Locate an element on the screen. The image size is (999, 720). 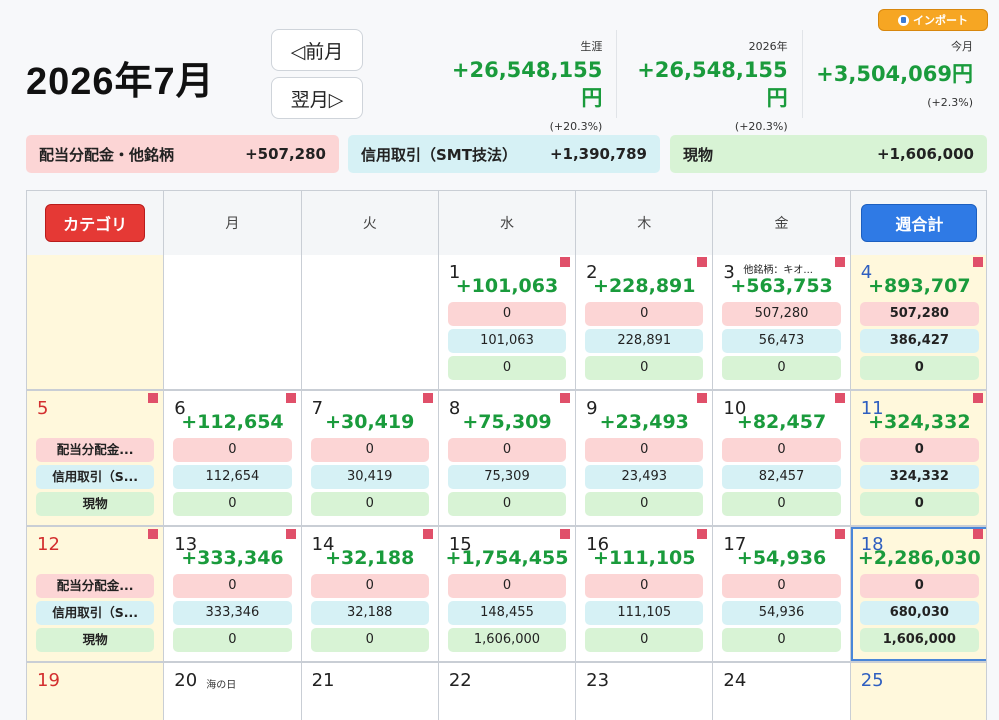
day-cell: 17 +54,936 0 54,936 0 is located at coordinates (782, 594).